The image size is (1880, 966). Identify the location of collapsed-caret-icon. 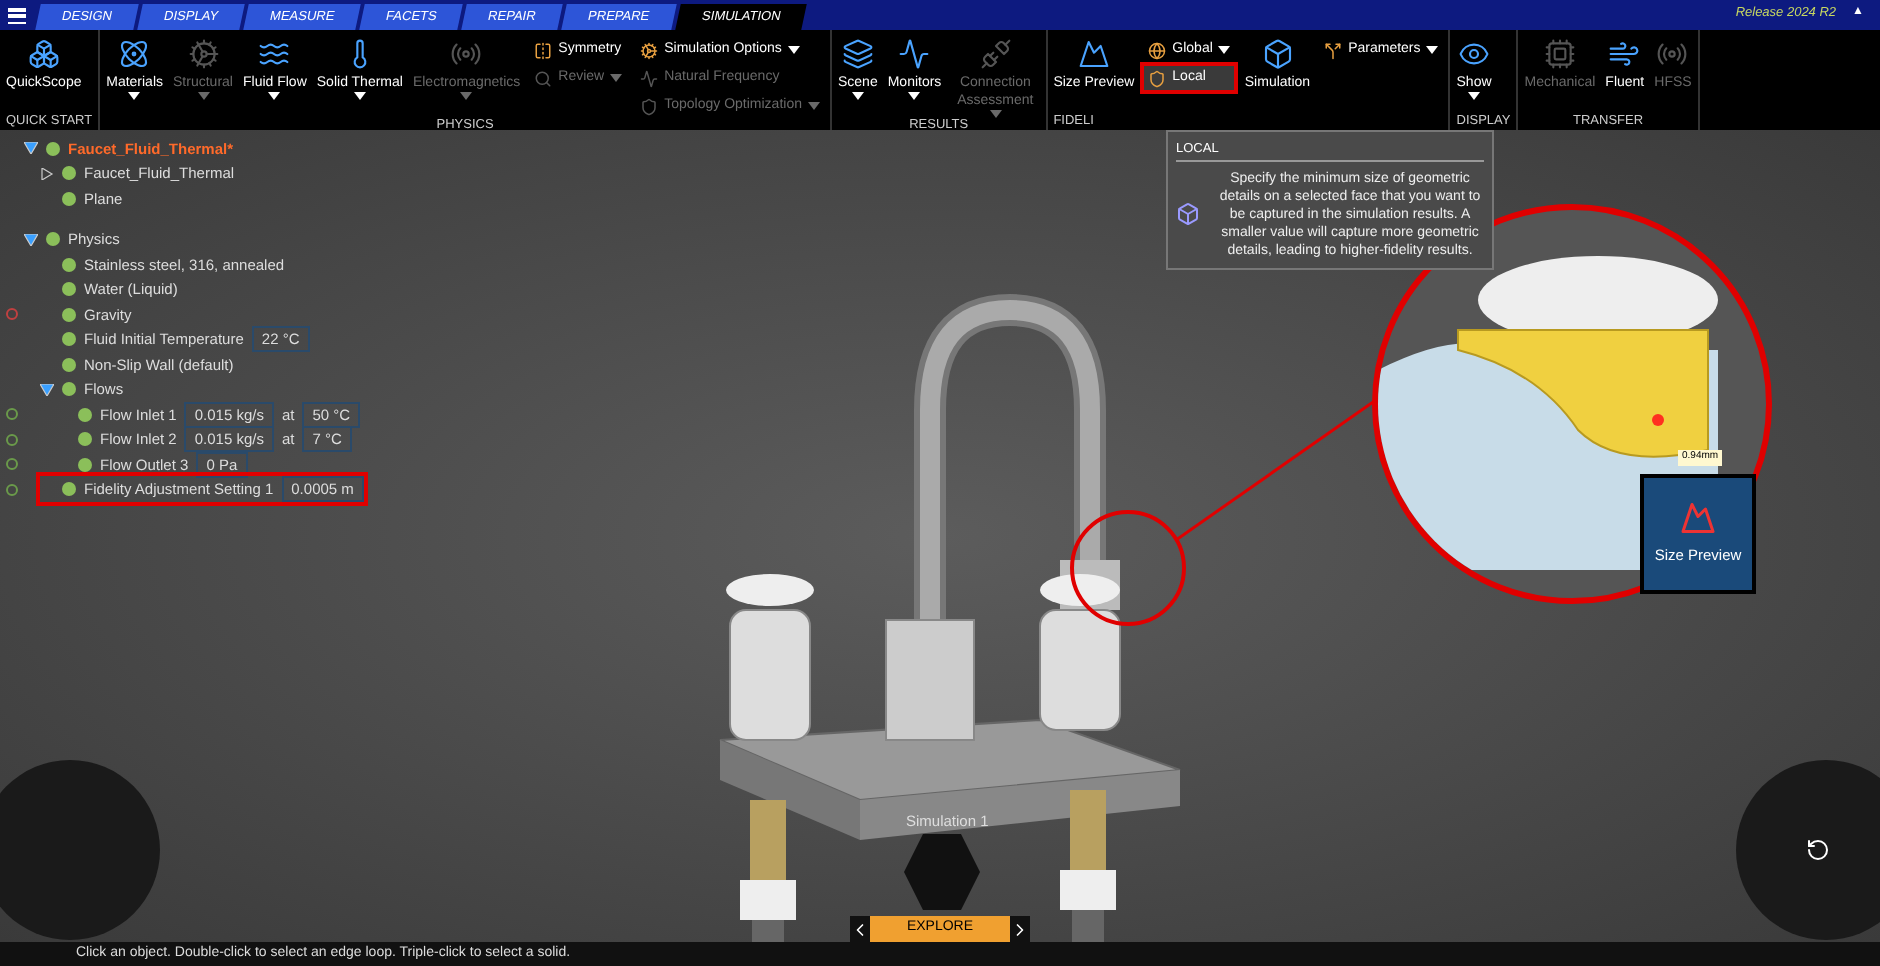
(47, 173).